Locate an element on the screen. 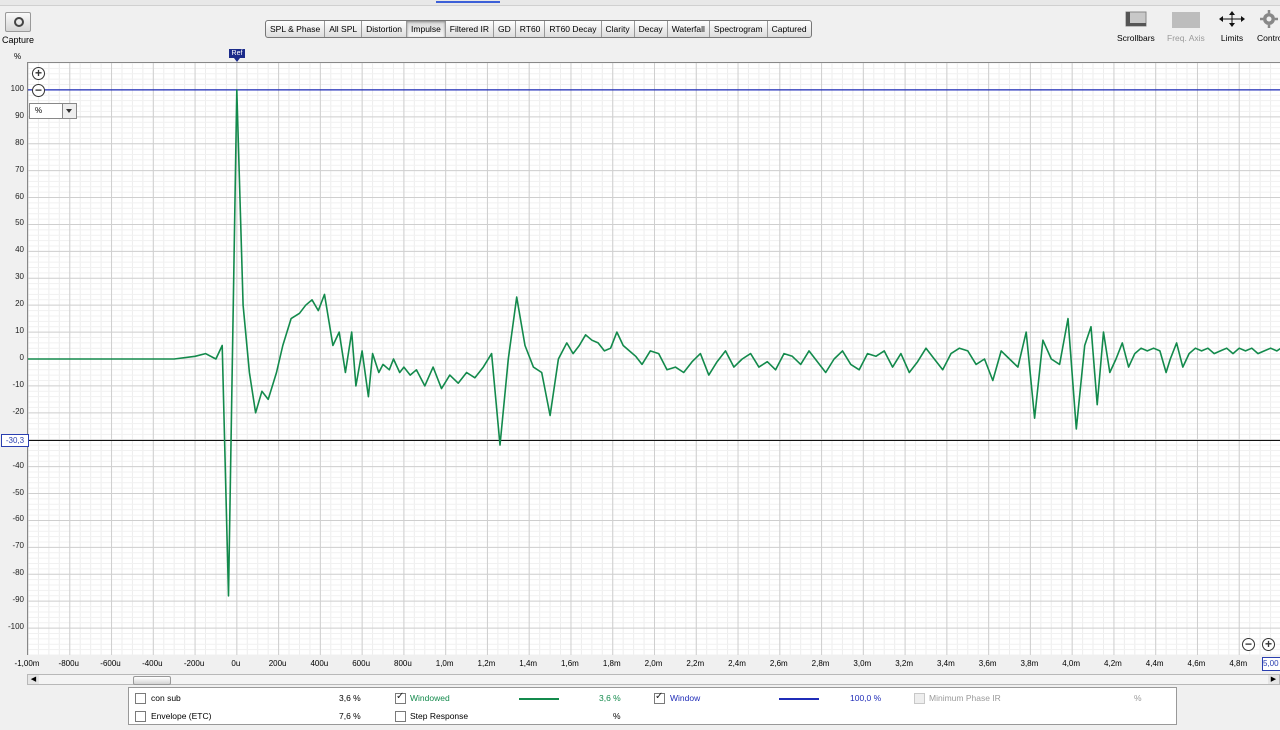 This screenshot has width=1280, height=730. envelope-value: 7,6 % is located at coordinates (350, 716).